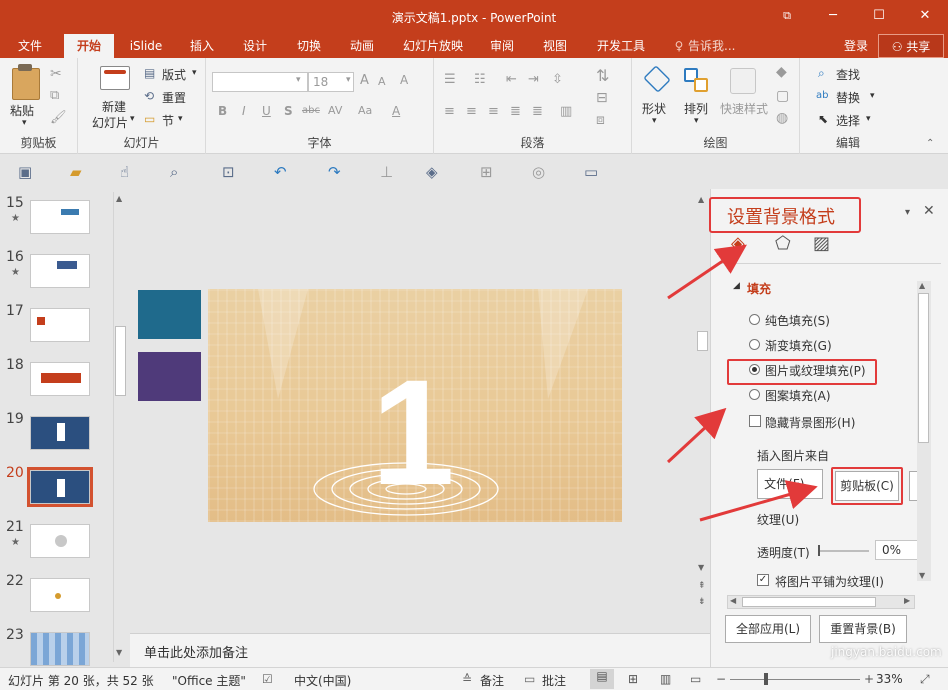 The height and width of the screenshot is (690, 948). Describe the element at coordinates (665, 679) in the screenshot. I see `reading-view-icon: ▥` at that location.